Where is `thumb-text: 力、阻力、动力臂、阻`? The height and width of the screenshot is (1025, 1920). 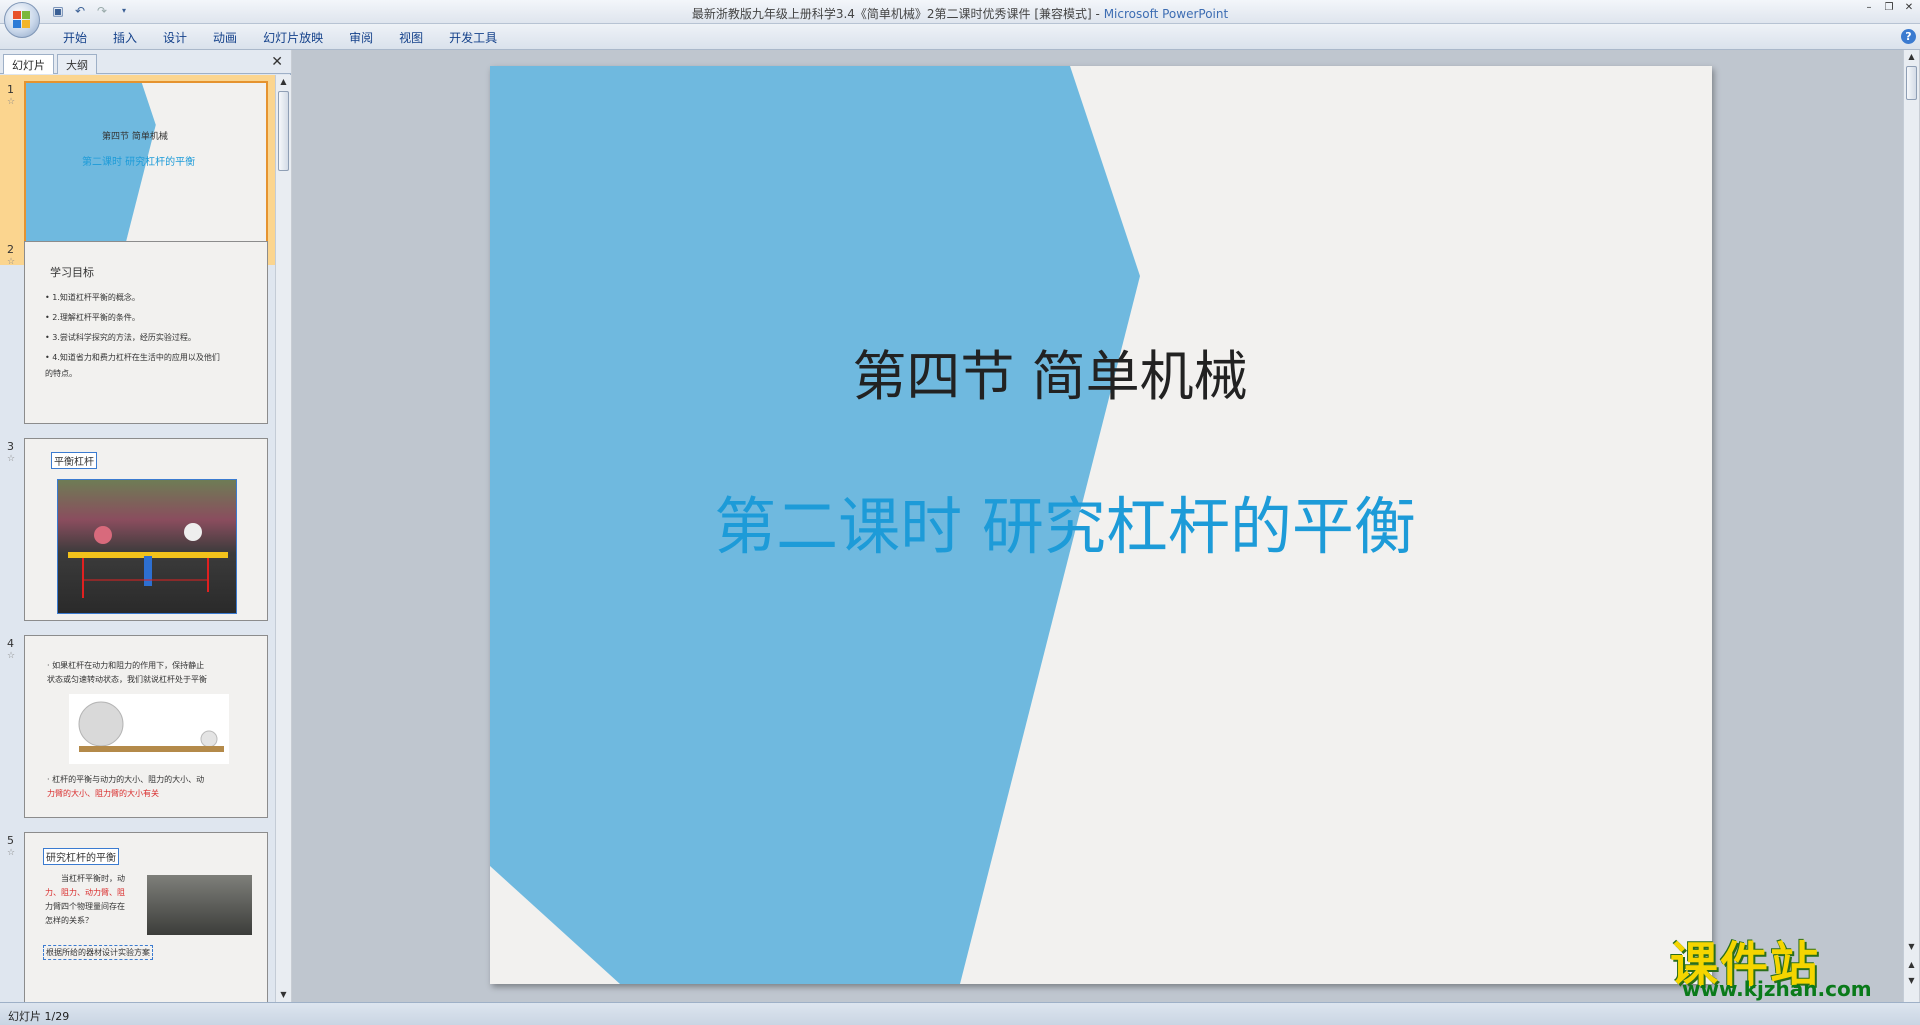 thumb-text: 力、阻力、动力臂、阻 is located at coordinates (85, 892).